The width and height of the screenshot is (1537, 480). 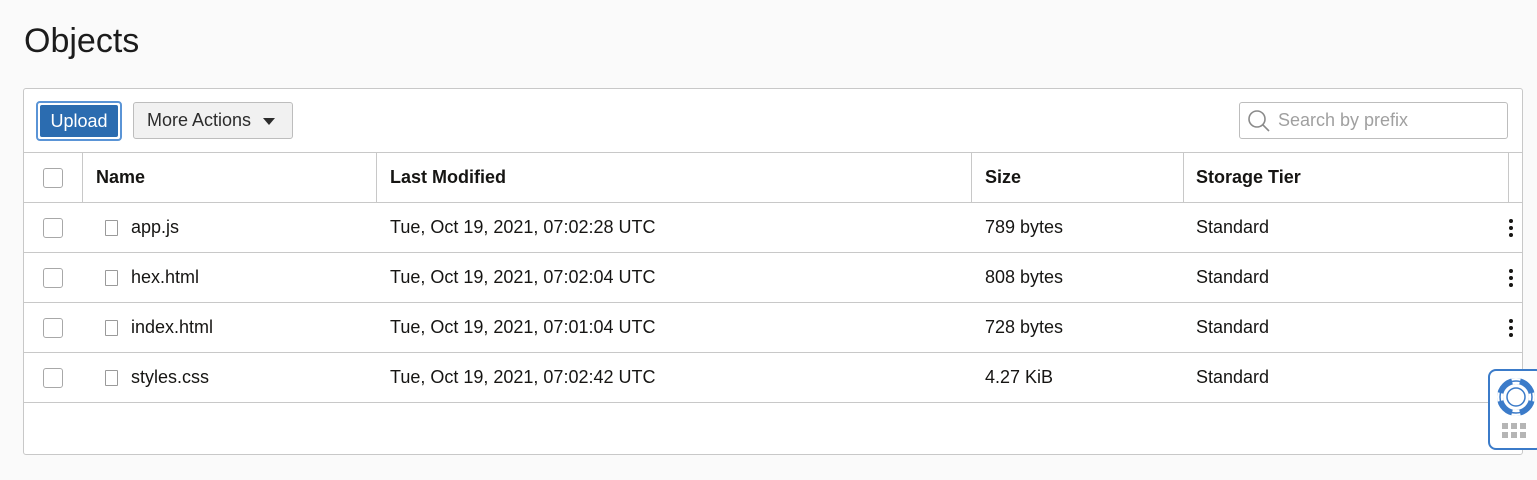 I want to click on object-name-link: index.html, so click(x=172, y=327).